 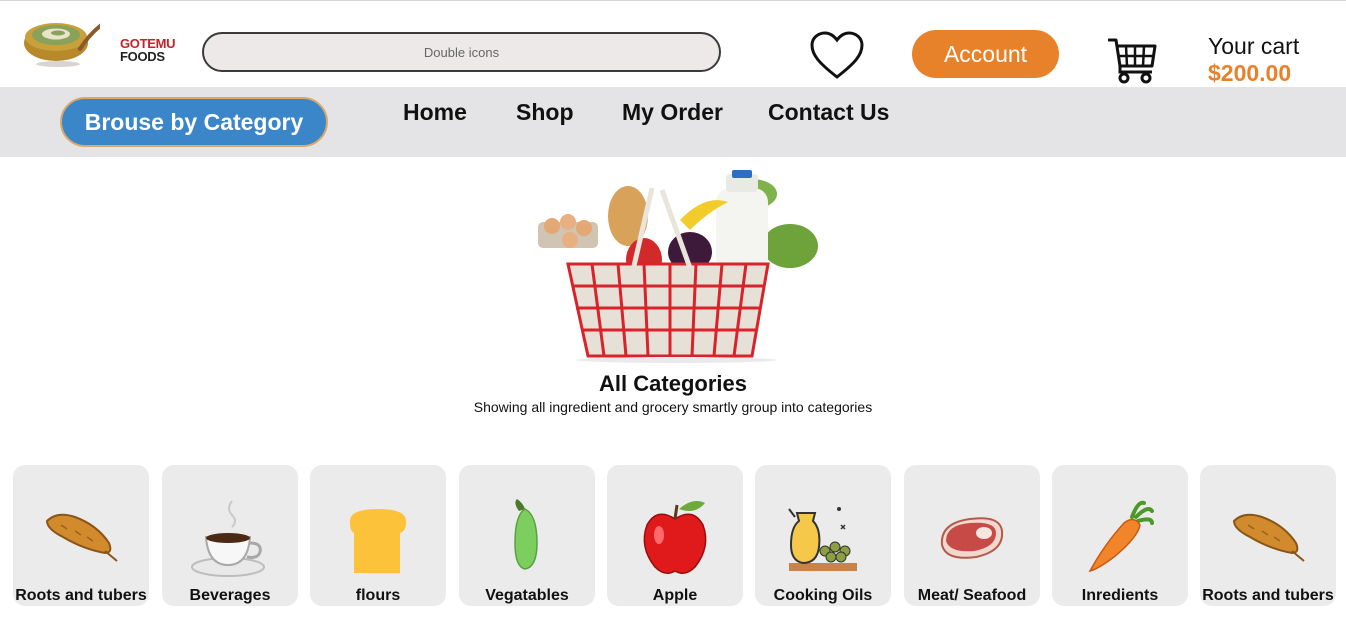 What do you see at coordinates (985, 54) in the screenshot?
I see `account-button: Account` at bounding box center [985, 54].